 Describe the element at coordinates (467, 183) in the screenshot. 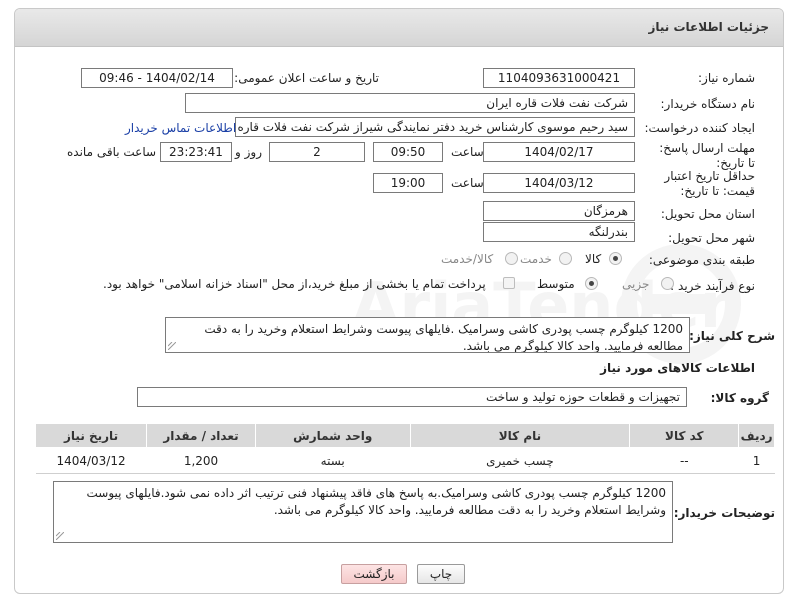

I see `price-validity-time-label: ساعت` at that location.